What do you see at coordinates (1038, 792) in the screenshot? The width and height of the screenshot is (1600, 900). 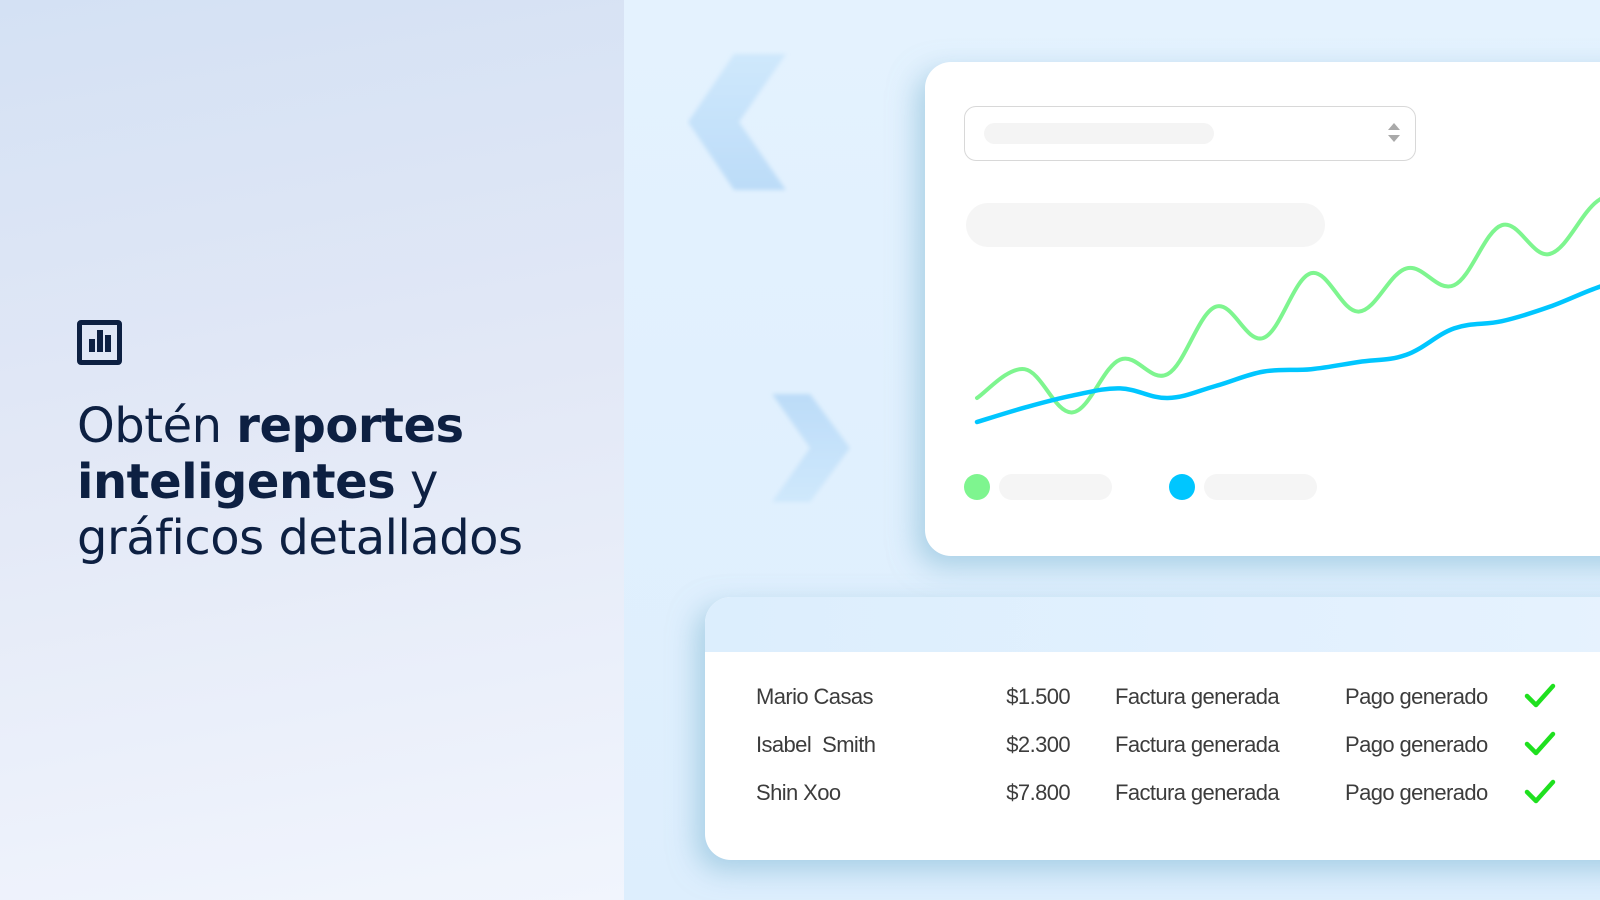 I see `amount: $7.800` at bounding box center [1038, 792].